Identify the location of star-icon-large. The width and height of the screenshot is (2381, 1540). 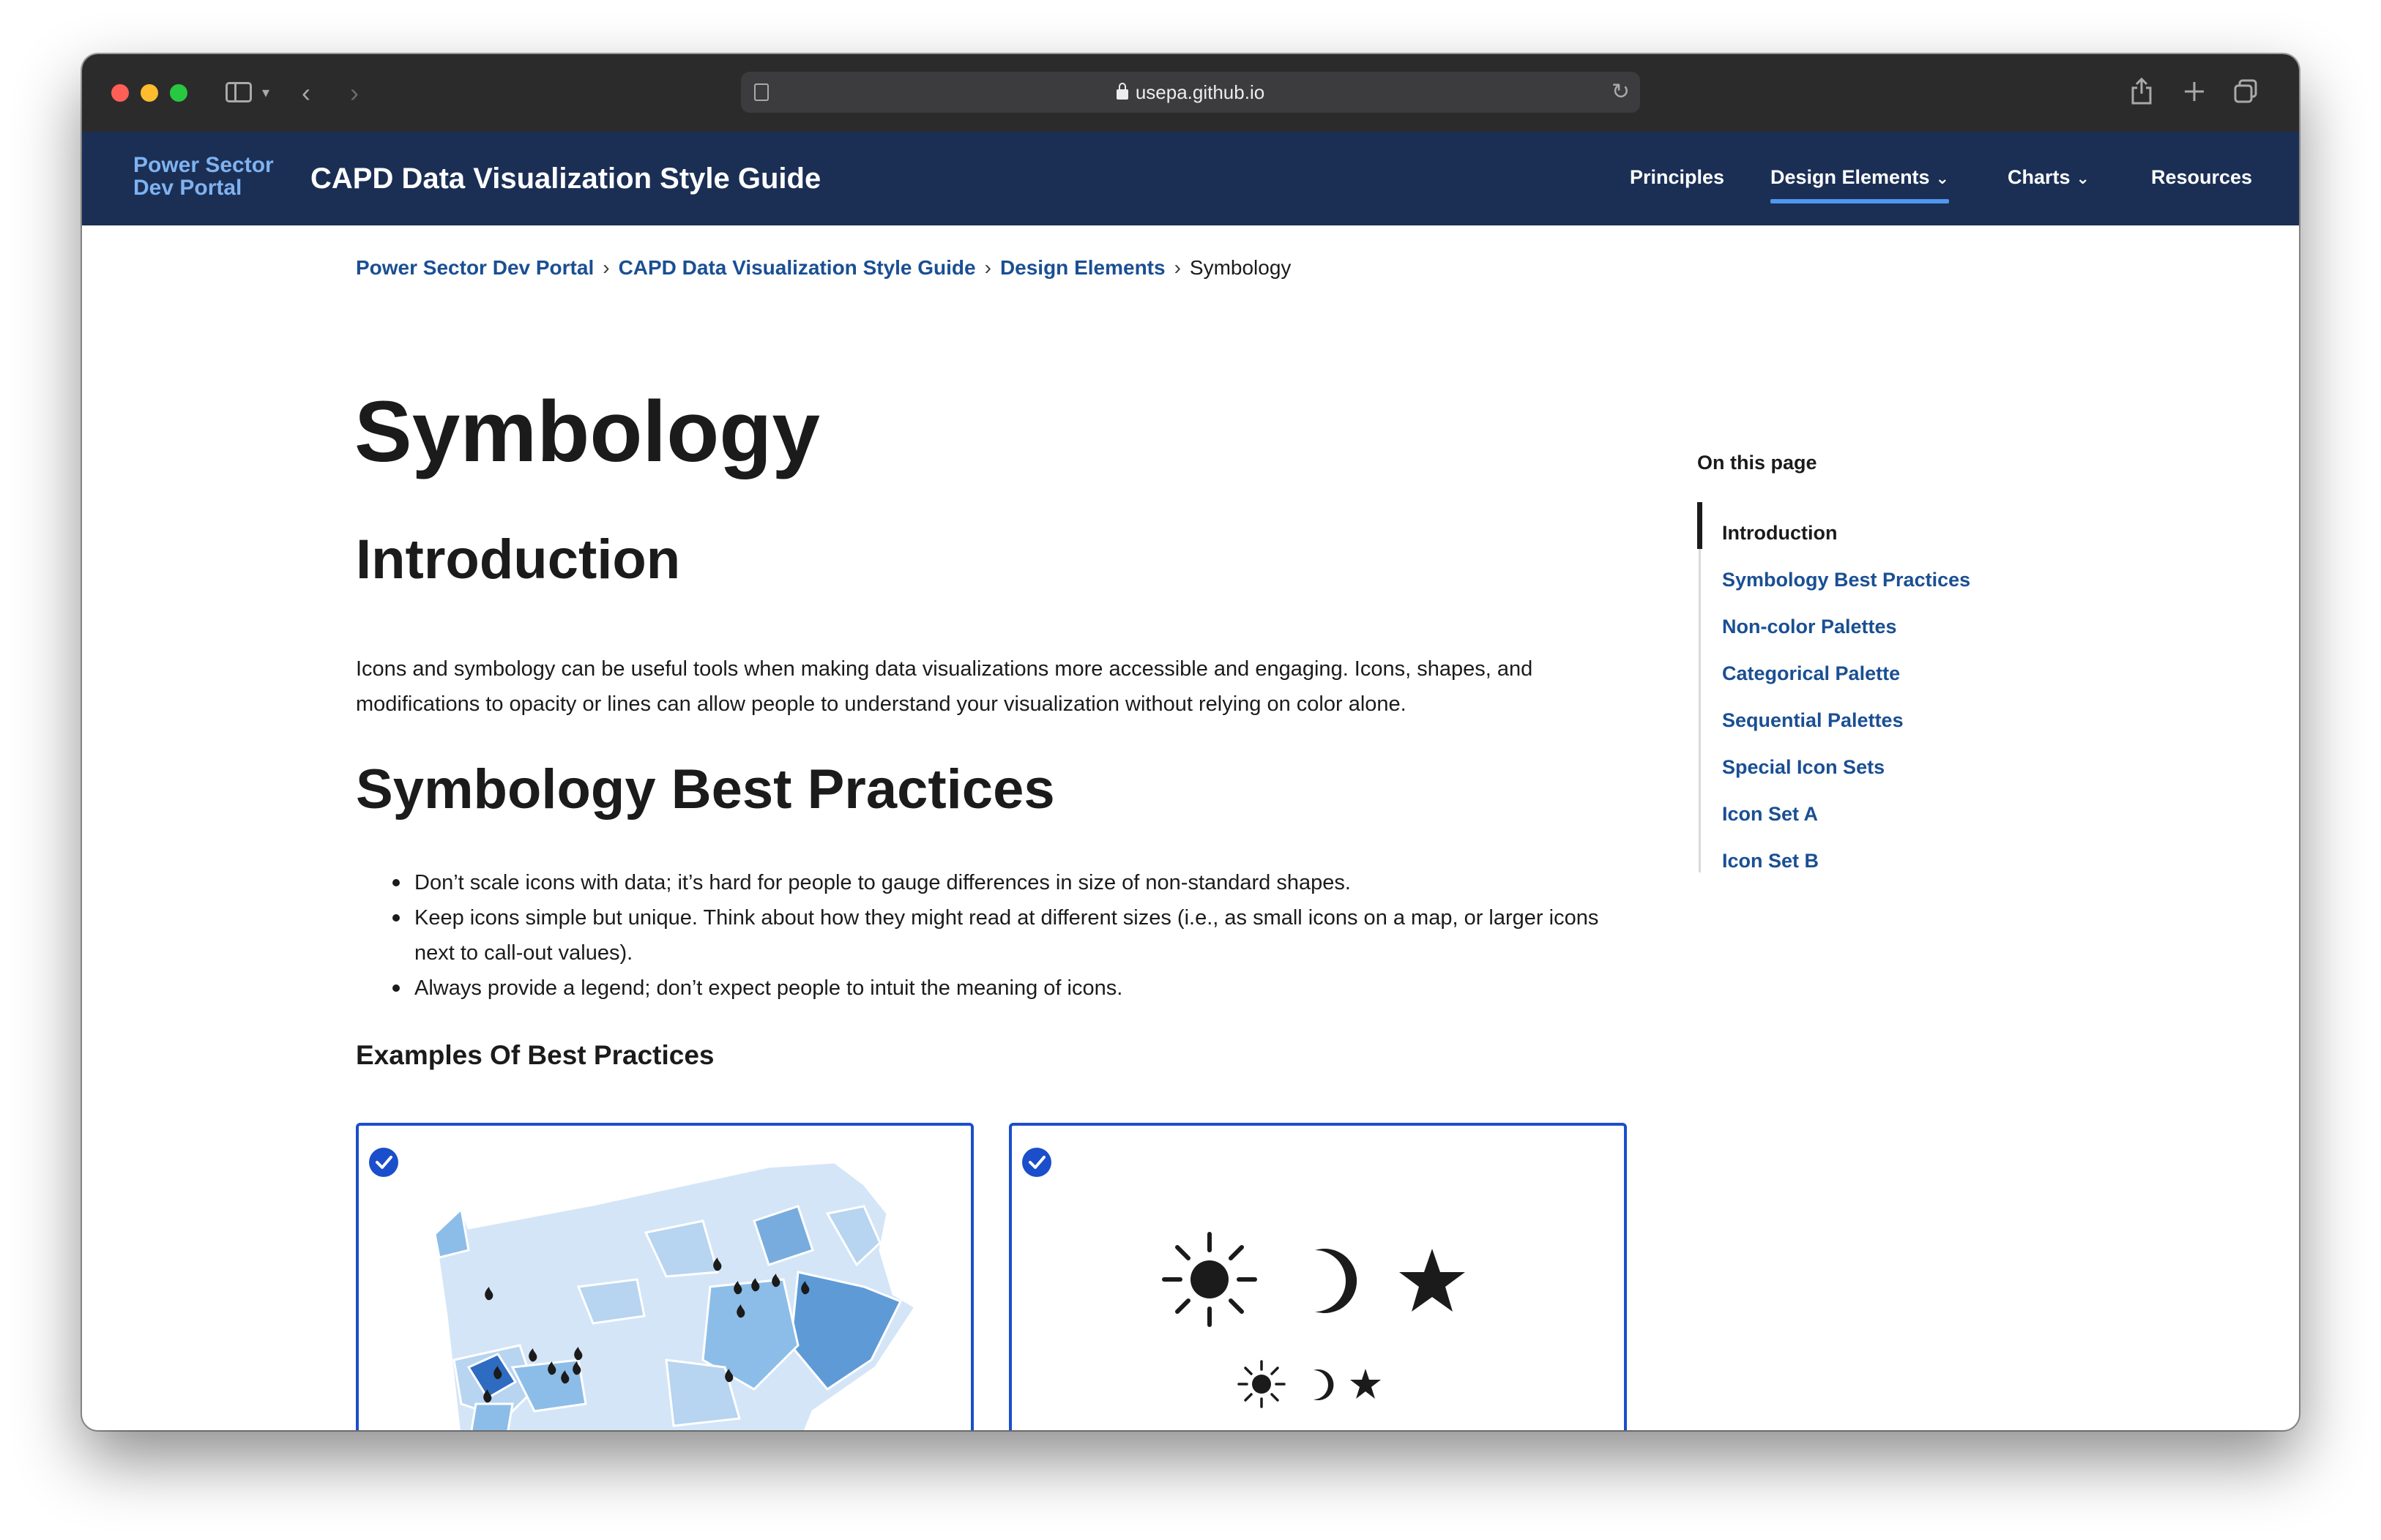
(1432, 1280).